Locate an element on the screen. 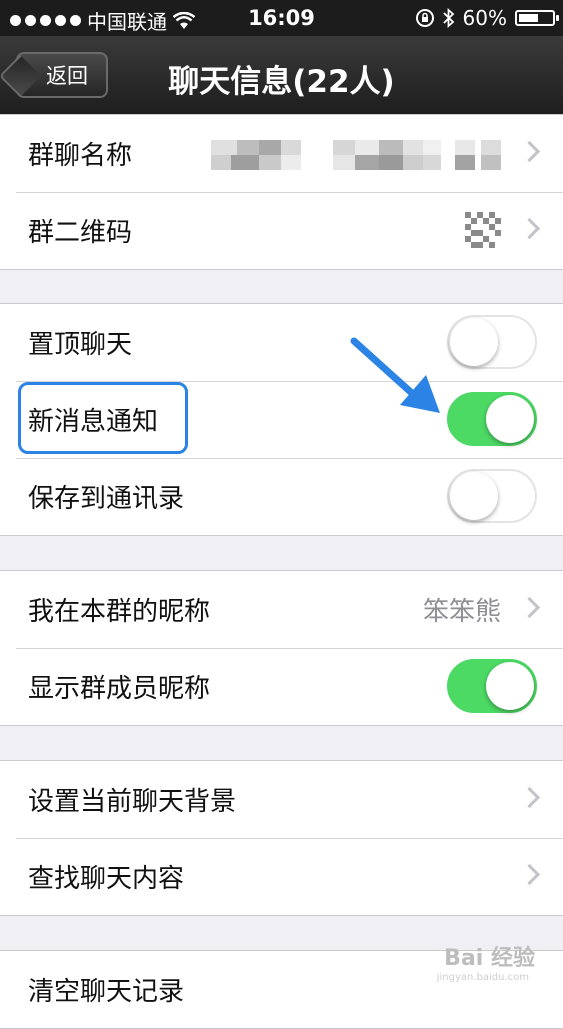 The height and width of the screenshot is (1029, 563). status-right: 60% is located at coordinates (487, 18).